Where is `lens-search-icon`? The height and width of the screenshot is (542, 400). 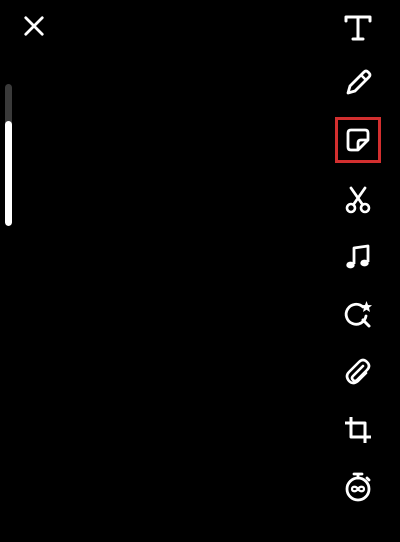
lens-search-icon is located at coordinates (358, 314).